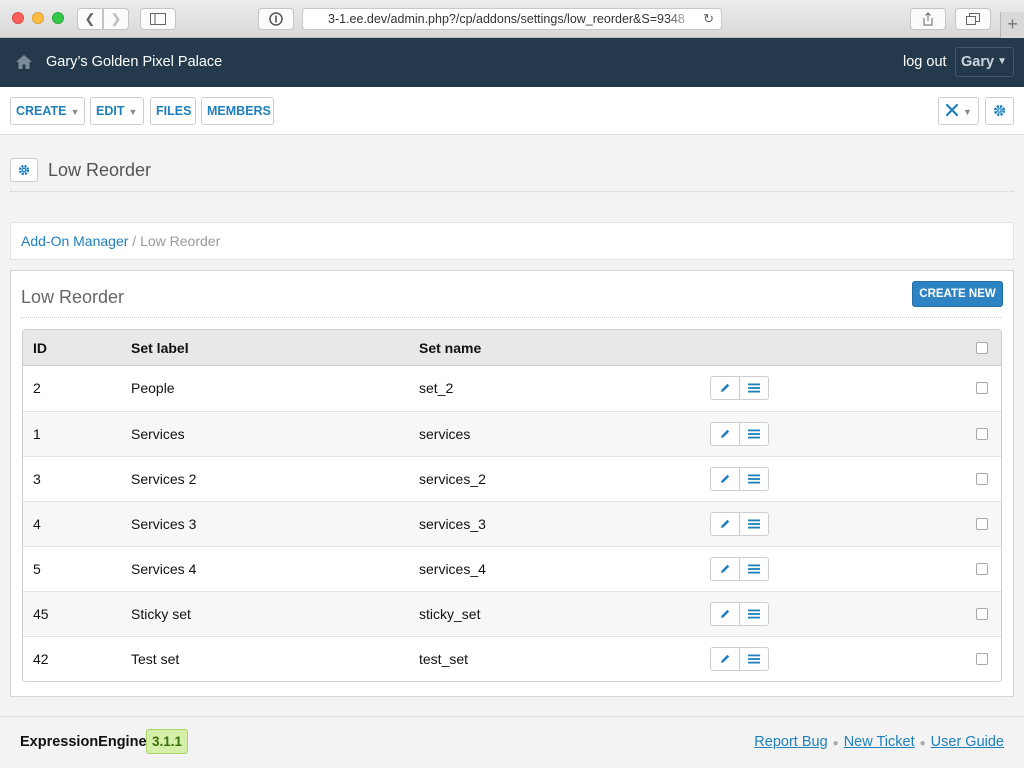 This screenshot has width=1024, height=768. I want to click on settings-button, so click(999, 111).